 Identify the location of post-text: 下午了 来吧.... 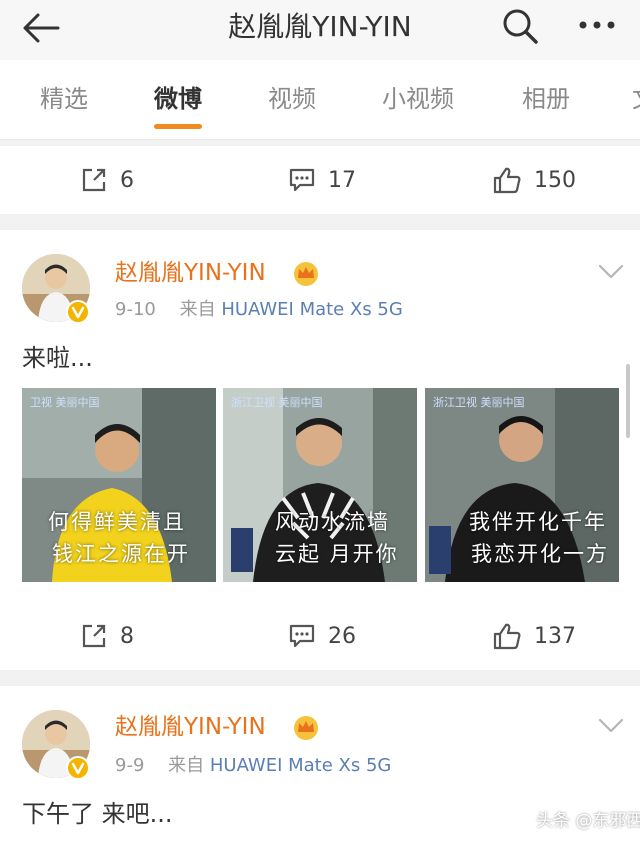
(97, 814).